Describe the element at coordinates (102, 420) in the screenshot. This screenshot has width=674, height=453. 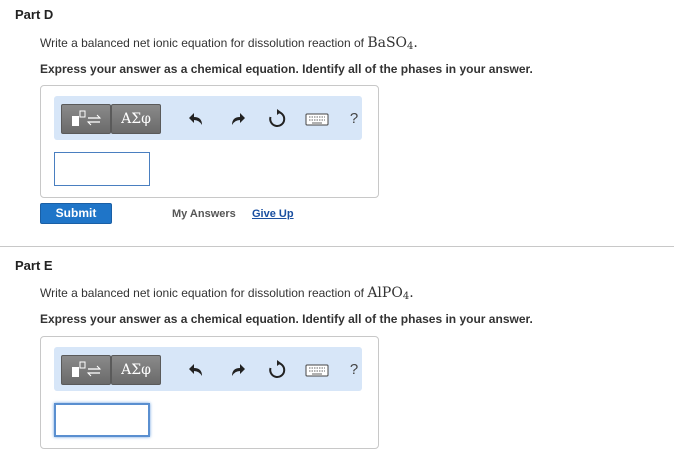
I see `part-e-answer-input` at that location.